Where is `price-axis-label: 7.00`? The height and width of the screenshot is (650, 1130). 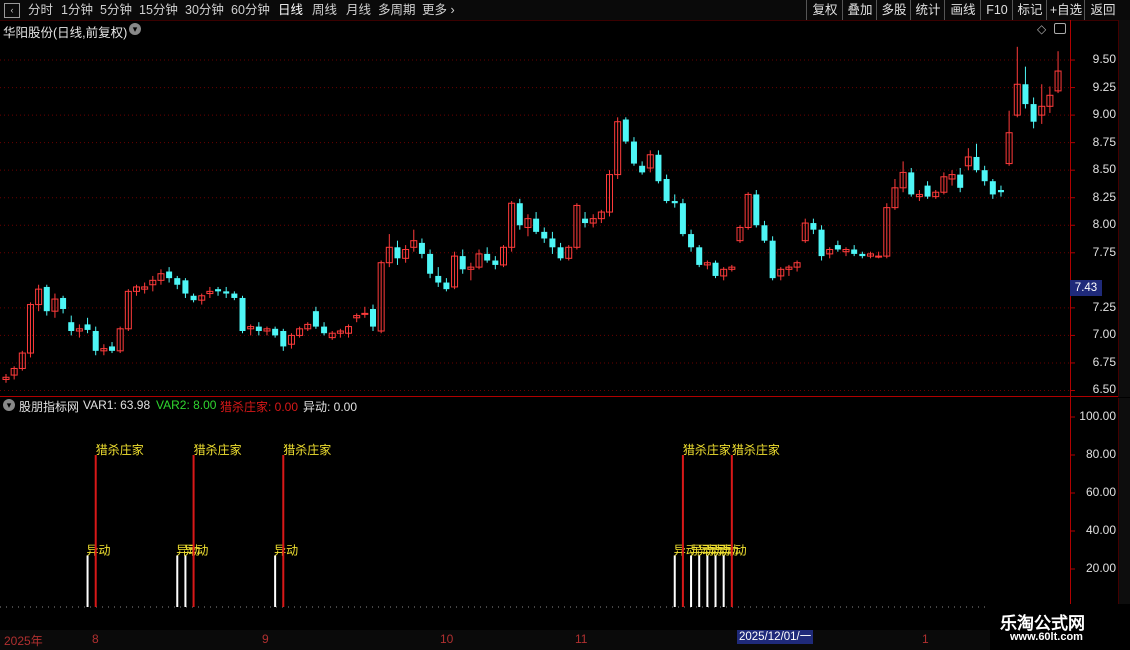 price-axis-label: 7.00 is located at coordinates (1104, 334).